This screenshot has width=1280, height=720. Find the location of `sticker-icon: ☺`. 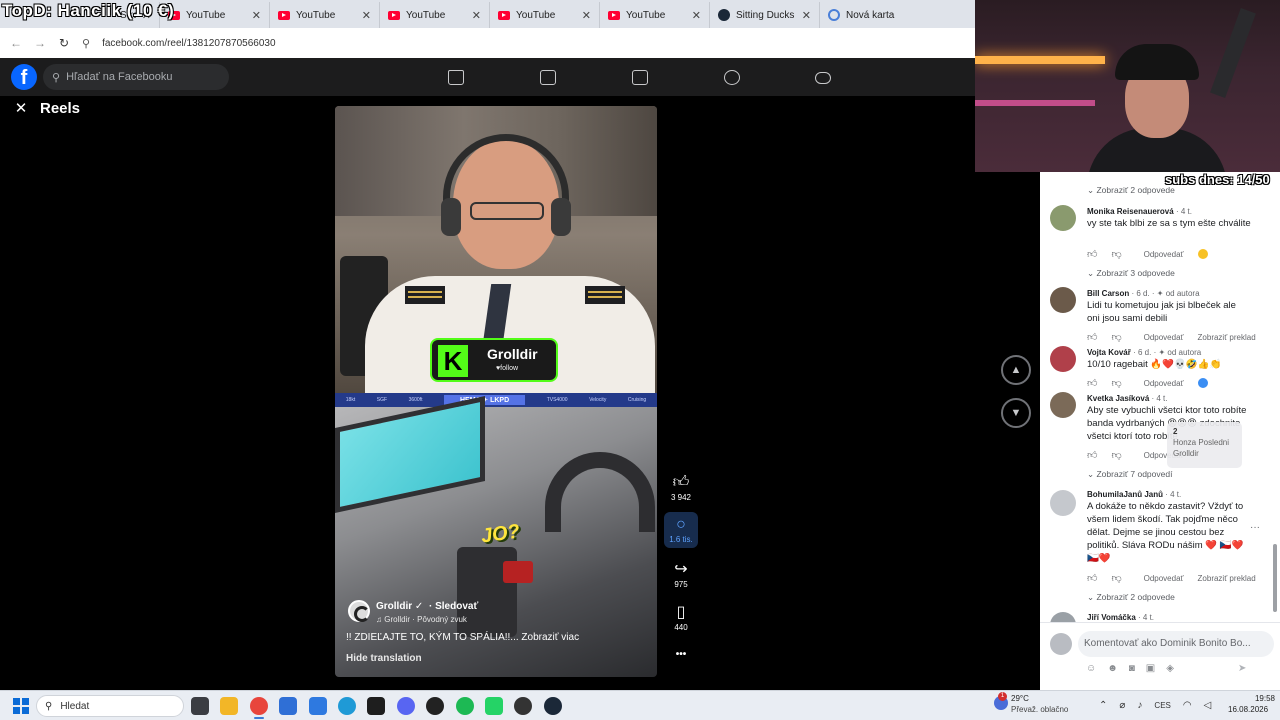

sticker-icon: ☺ is located at coordinates (1091, 668).